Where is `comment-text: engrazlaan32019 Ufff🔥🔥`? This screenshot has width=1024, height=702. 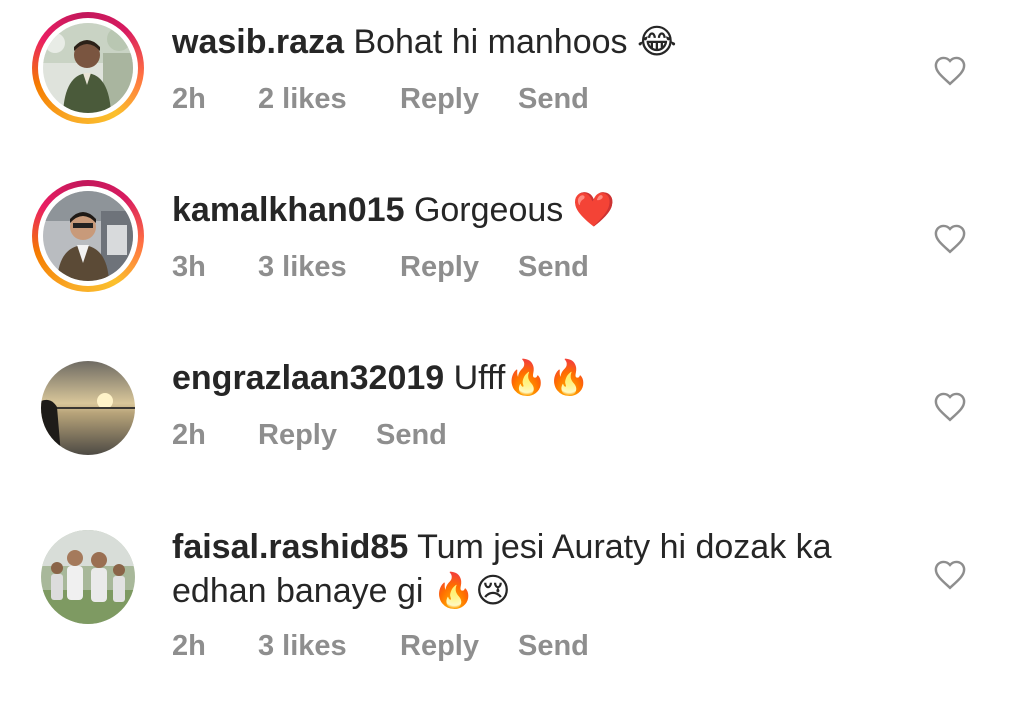
comment-text: engrazlaan32019 Ufff🔥🔥 is located at coordinates (381, 378).